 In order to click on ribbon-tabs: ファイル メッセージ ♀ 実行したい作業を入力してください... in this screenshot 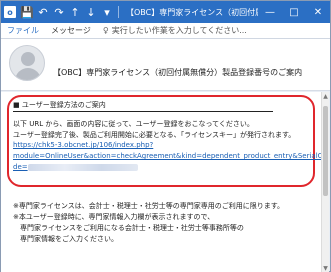, I will do `click(165, 31)`.